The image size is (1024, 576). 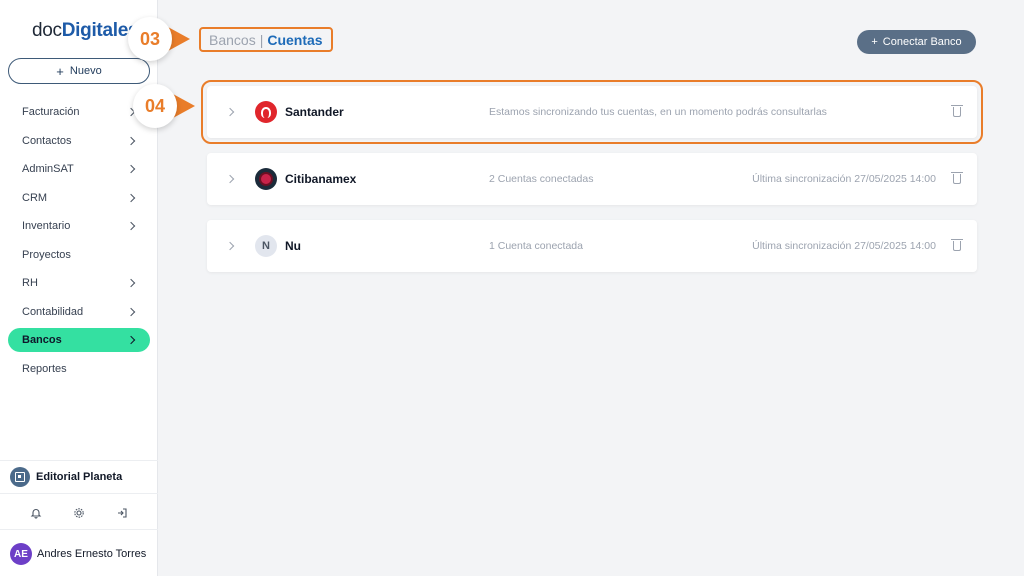 I want to click on santander-logo-icon, so click(x=266, y=112).